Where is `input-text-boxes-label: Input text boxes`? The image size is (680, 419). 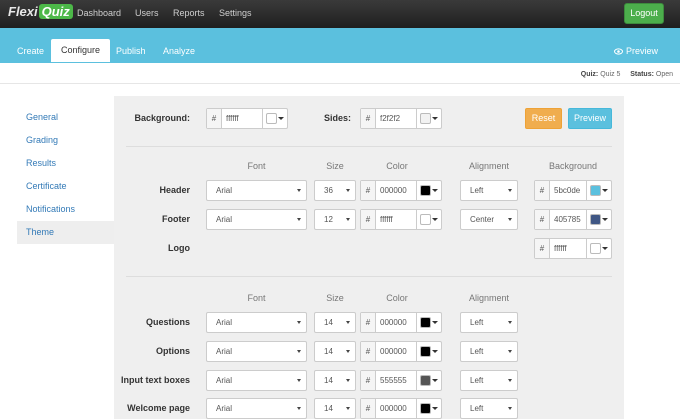
input-text-boxes-label: Input text boxes is located at coordinates (155, 380).